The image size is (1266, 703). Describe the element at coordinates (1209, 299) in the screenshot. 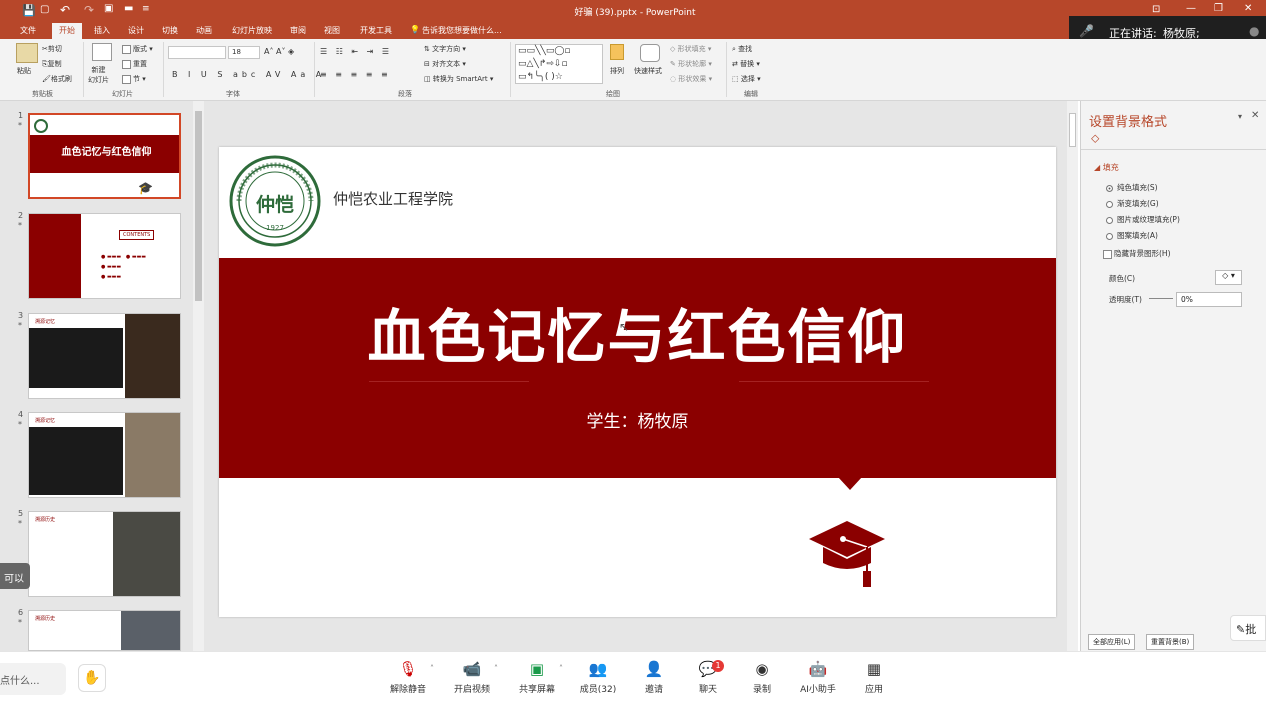

I see `transparency-input: 0%` at that location.